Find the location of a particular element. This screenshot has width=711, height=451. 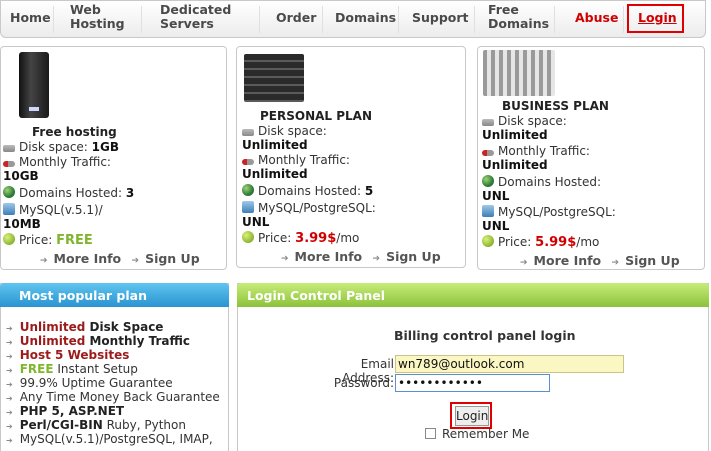

disk-space-row: Disk space: is located at coordinates (524, 121).